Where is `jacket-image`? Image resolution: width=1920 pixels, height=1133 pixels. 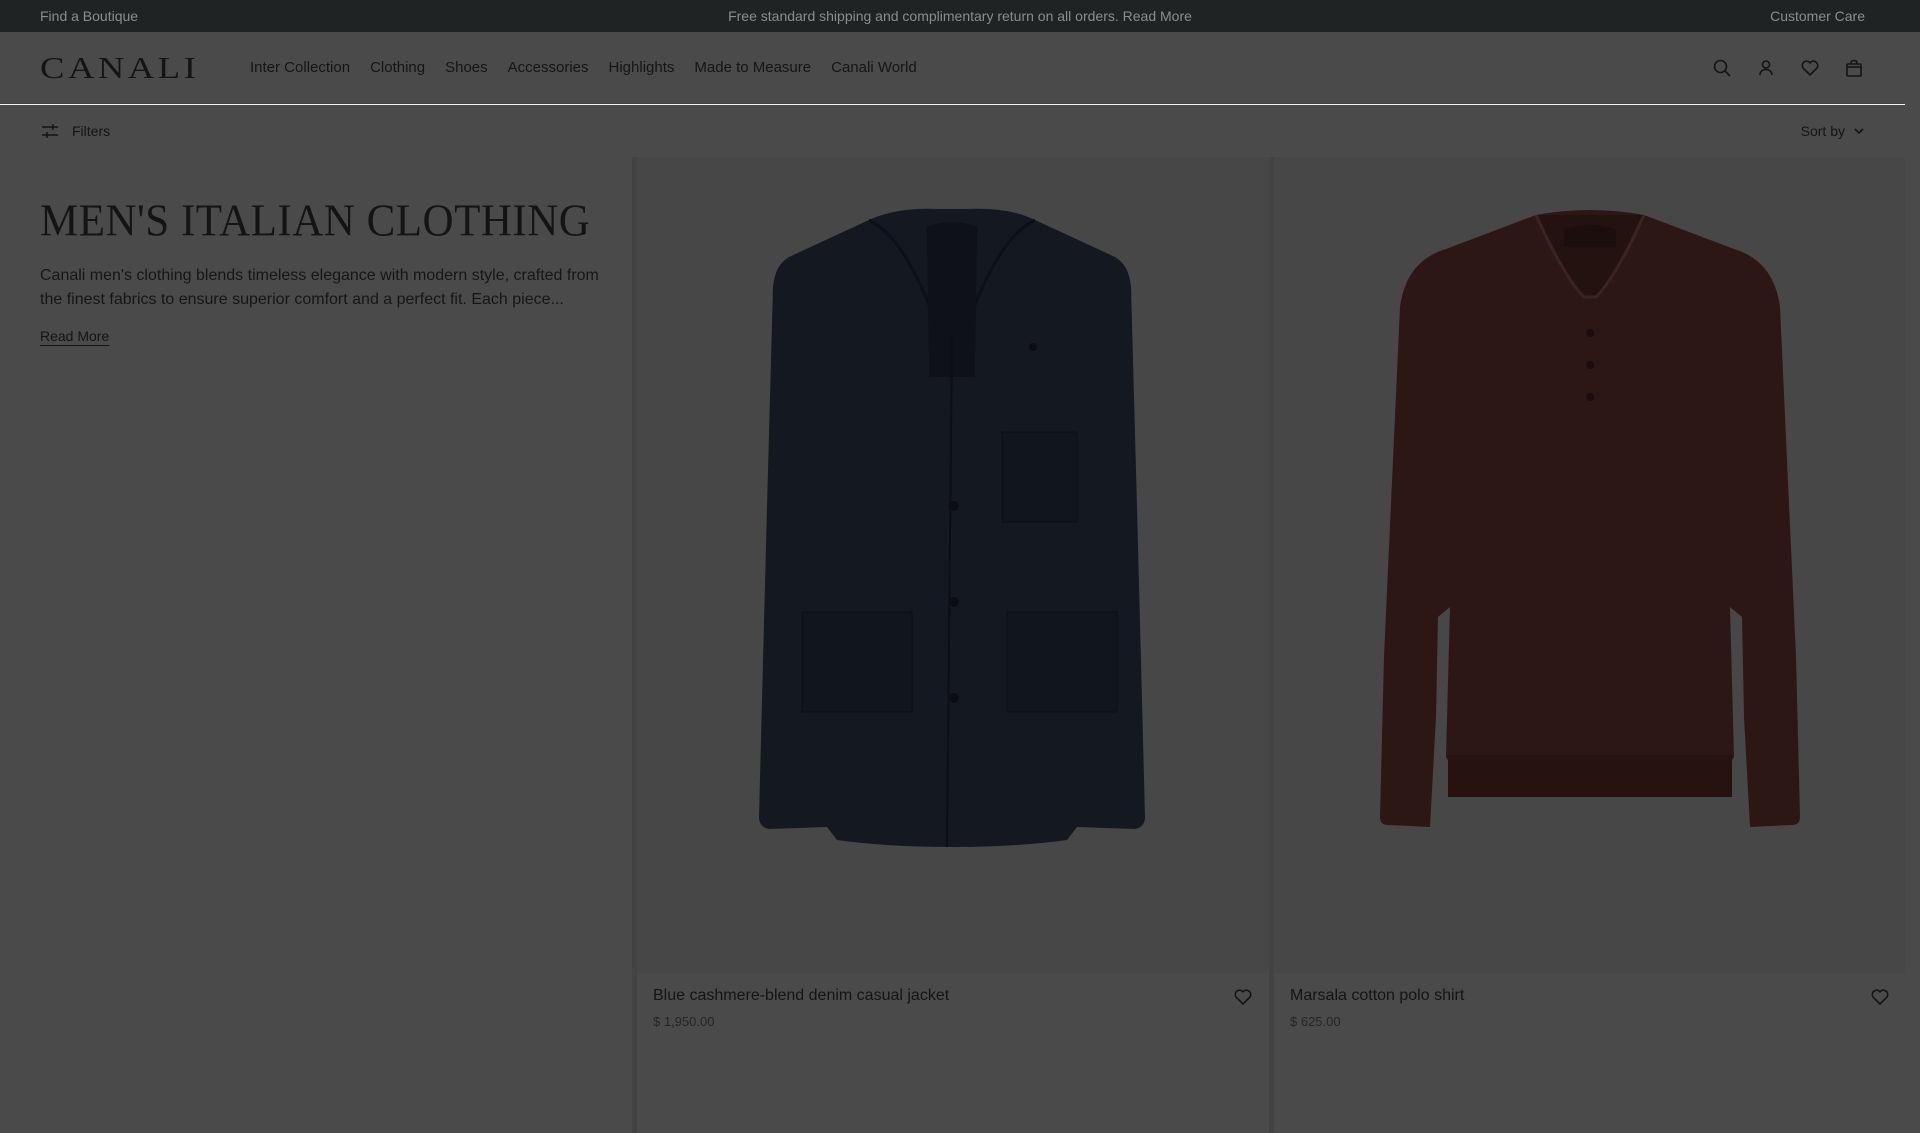
jacket-image is located at coordinates (952, 528).